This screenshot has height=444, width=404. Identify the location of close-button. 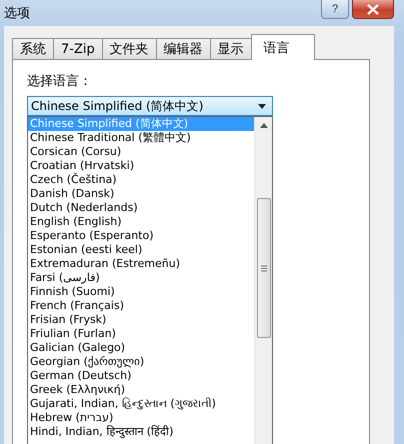
(373, 9).